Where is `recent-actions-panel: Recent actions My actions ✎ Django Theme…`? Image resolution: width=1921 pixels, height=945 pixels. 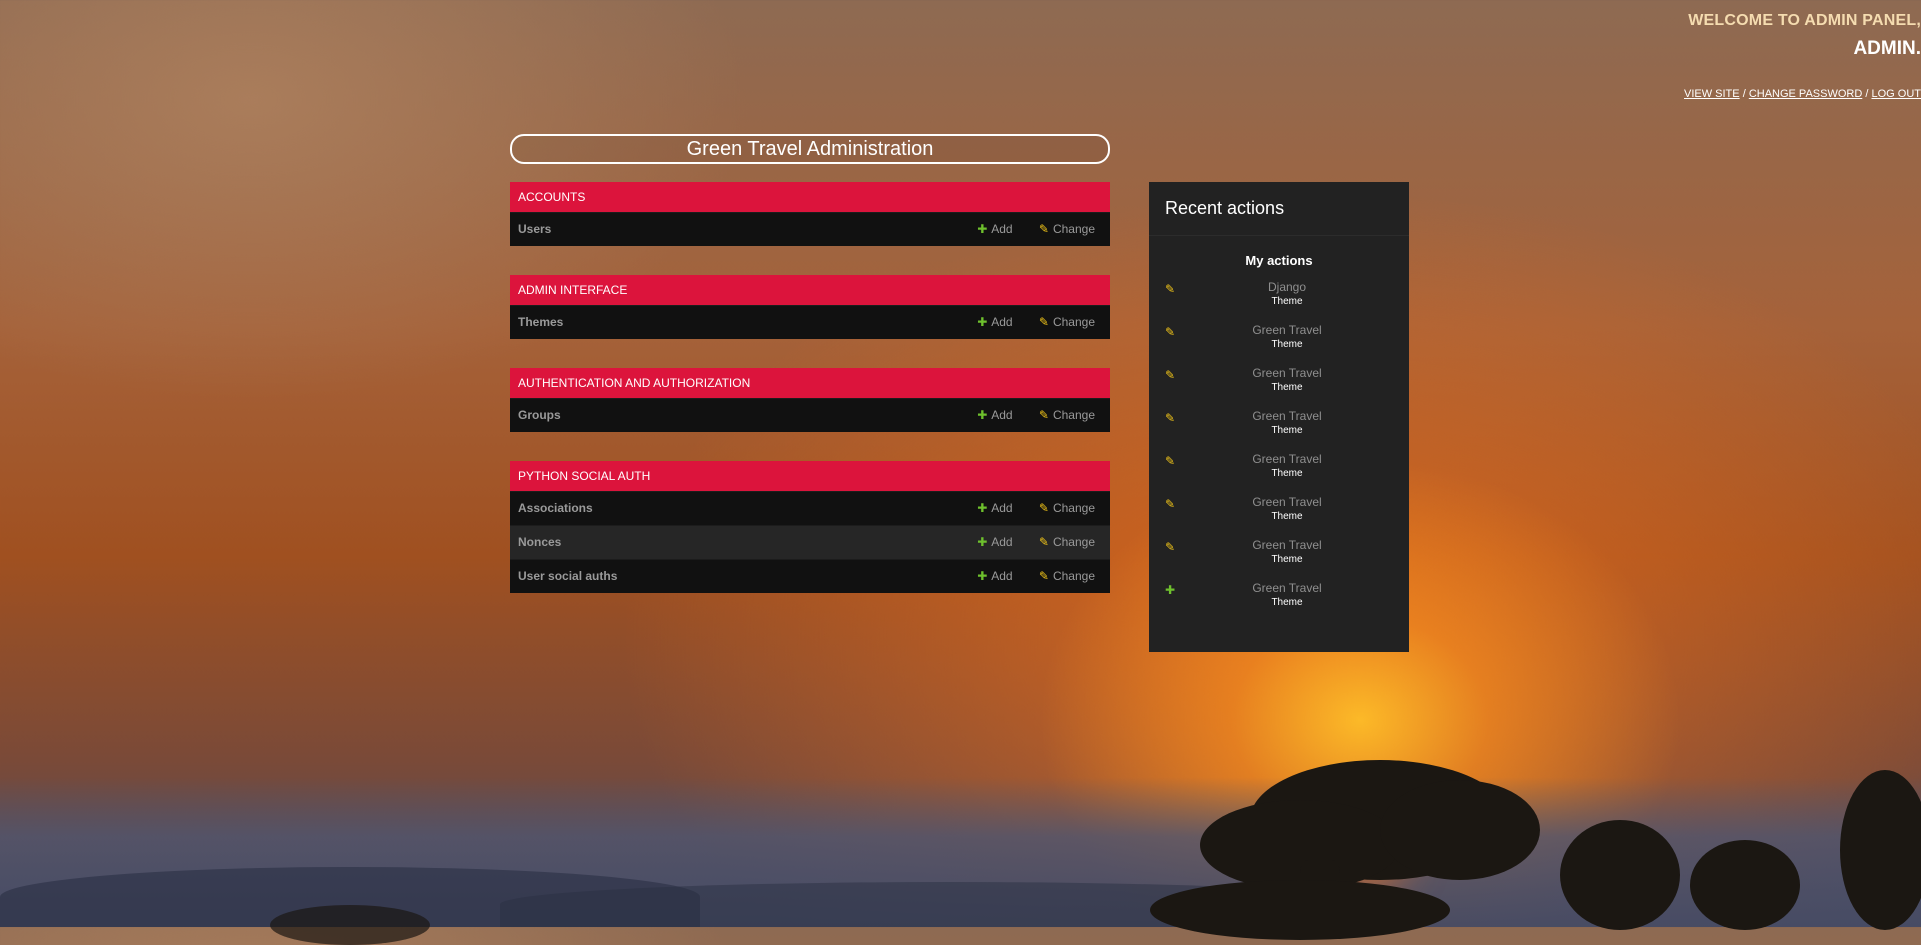 recent-actions-panel: Recent actions My actions ✎ Django Theme… is located at coordinates (1279, 417).